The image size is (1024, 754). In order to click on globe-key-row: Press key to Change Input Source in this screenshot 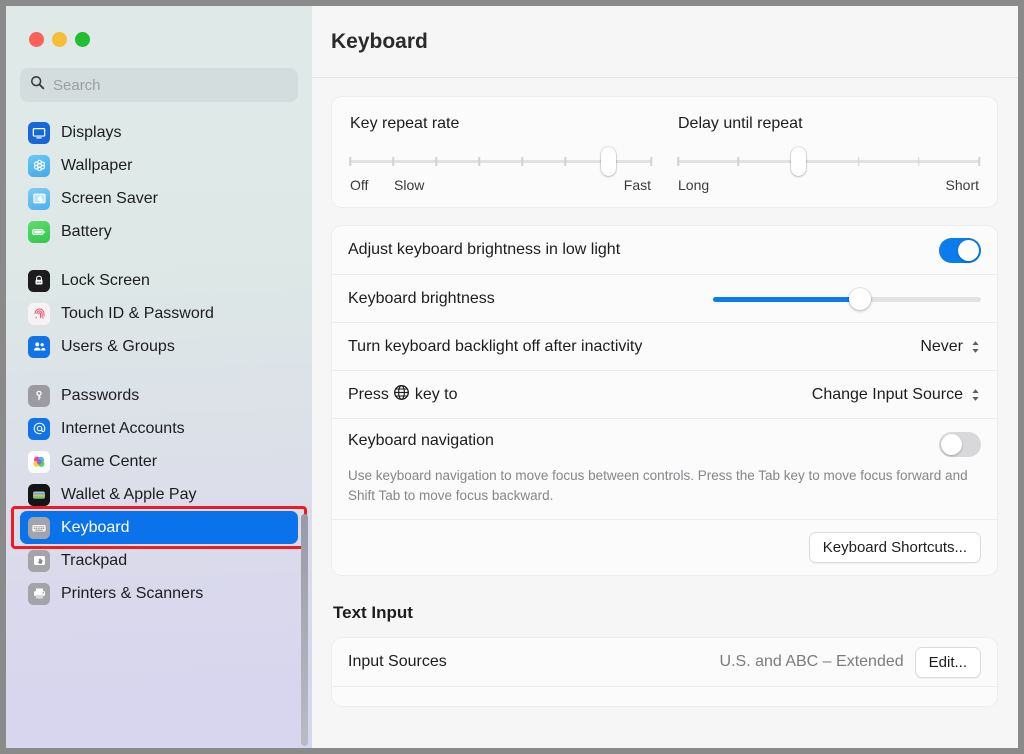, I will do `click(664, 394)`.